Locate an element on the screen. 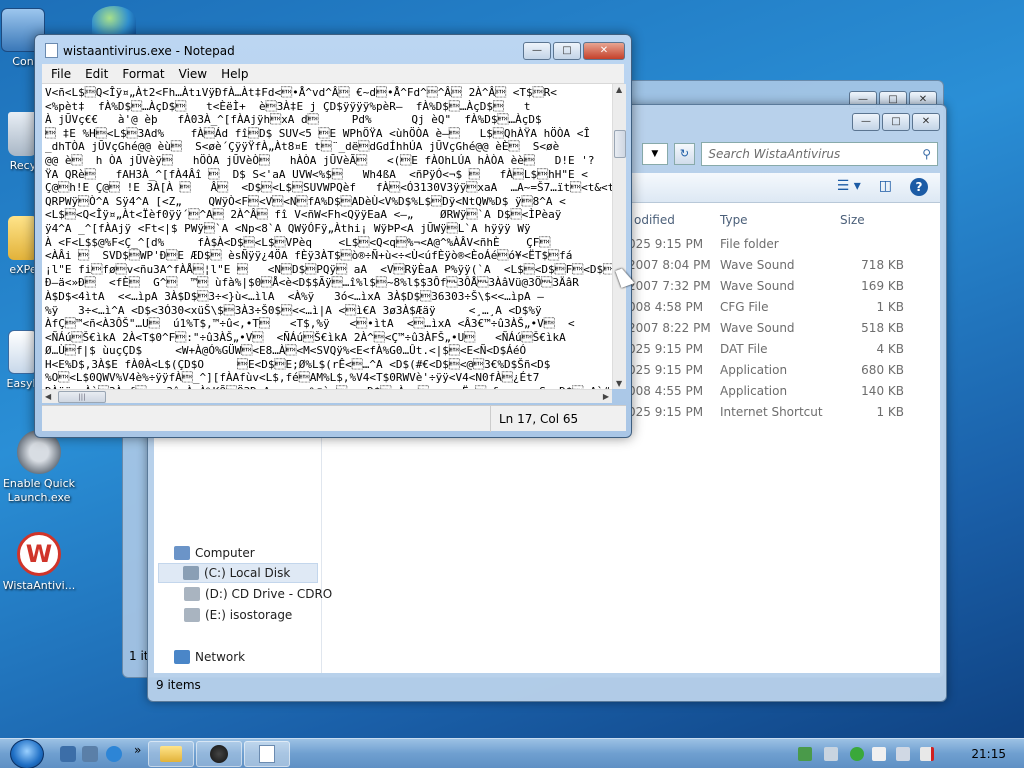  menu-bar: File Edit Format View Help is located at coordinates (333, 74).